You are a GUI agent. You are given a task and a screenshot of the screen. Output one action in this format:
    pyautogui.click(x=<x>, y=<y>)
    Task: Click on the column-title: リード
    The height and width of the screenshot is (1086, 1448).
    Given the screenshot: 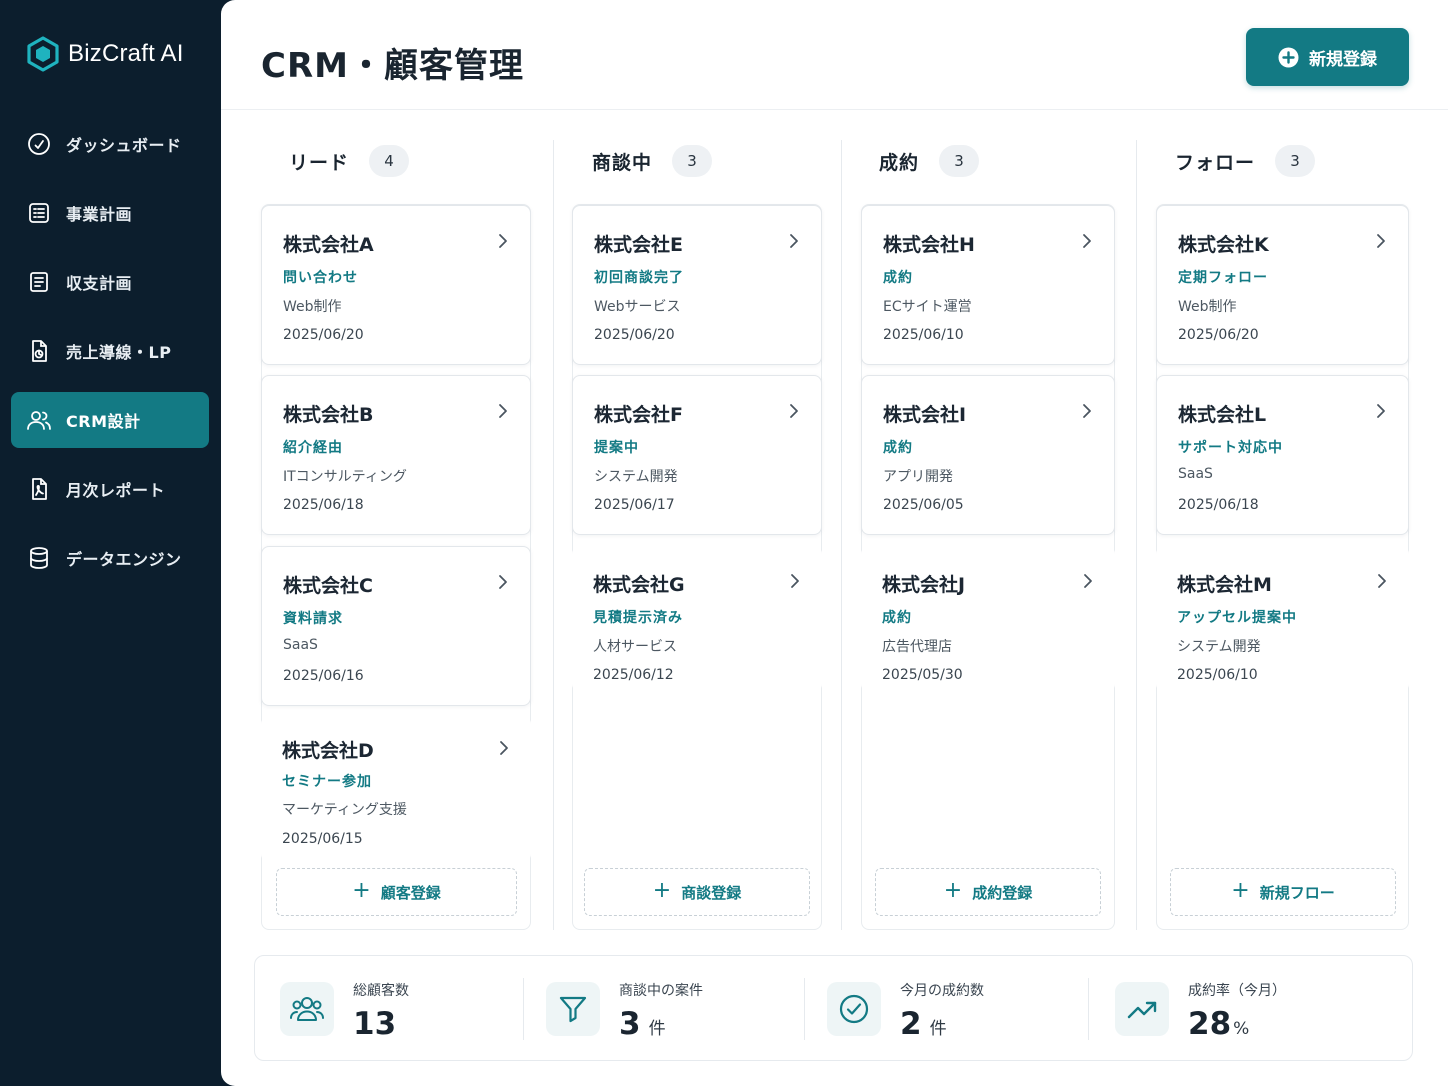 What is the action you would take?
    pyautogui.click(x=319, y=162)
    